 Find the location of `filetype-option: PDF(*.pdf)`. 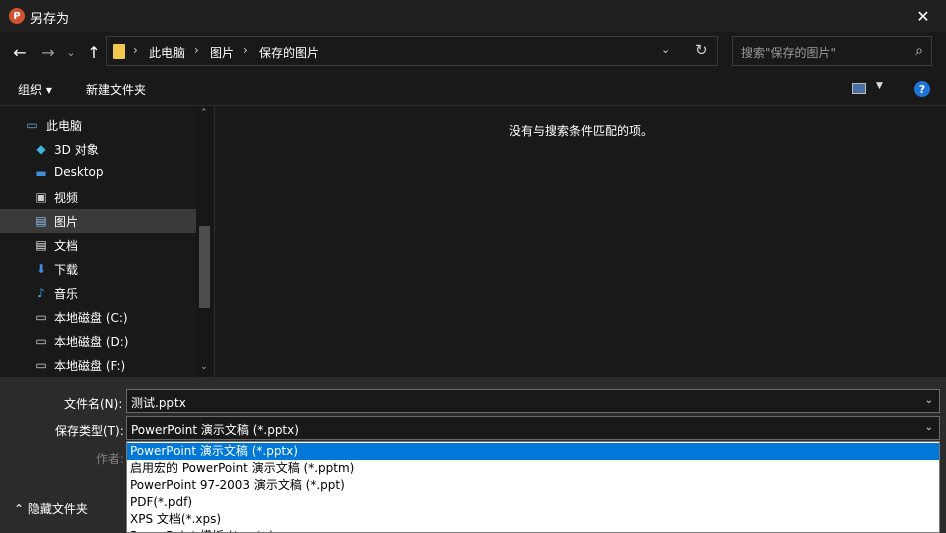

filetype-option: PDF(*.pdf) is located at coordinates (533, 502).